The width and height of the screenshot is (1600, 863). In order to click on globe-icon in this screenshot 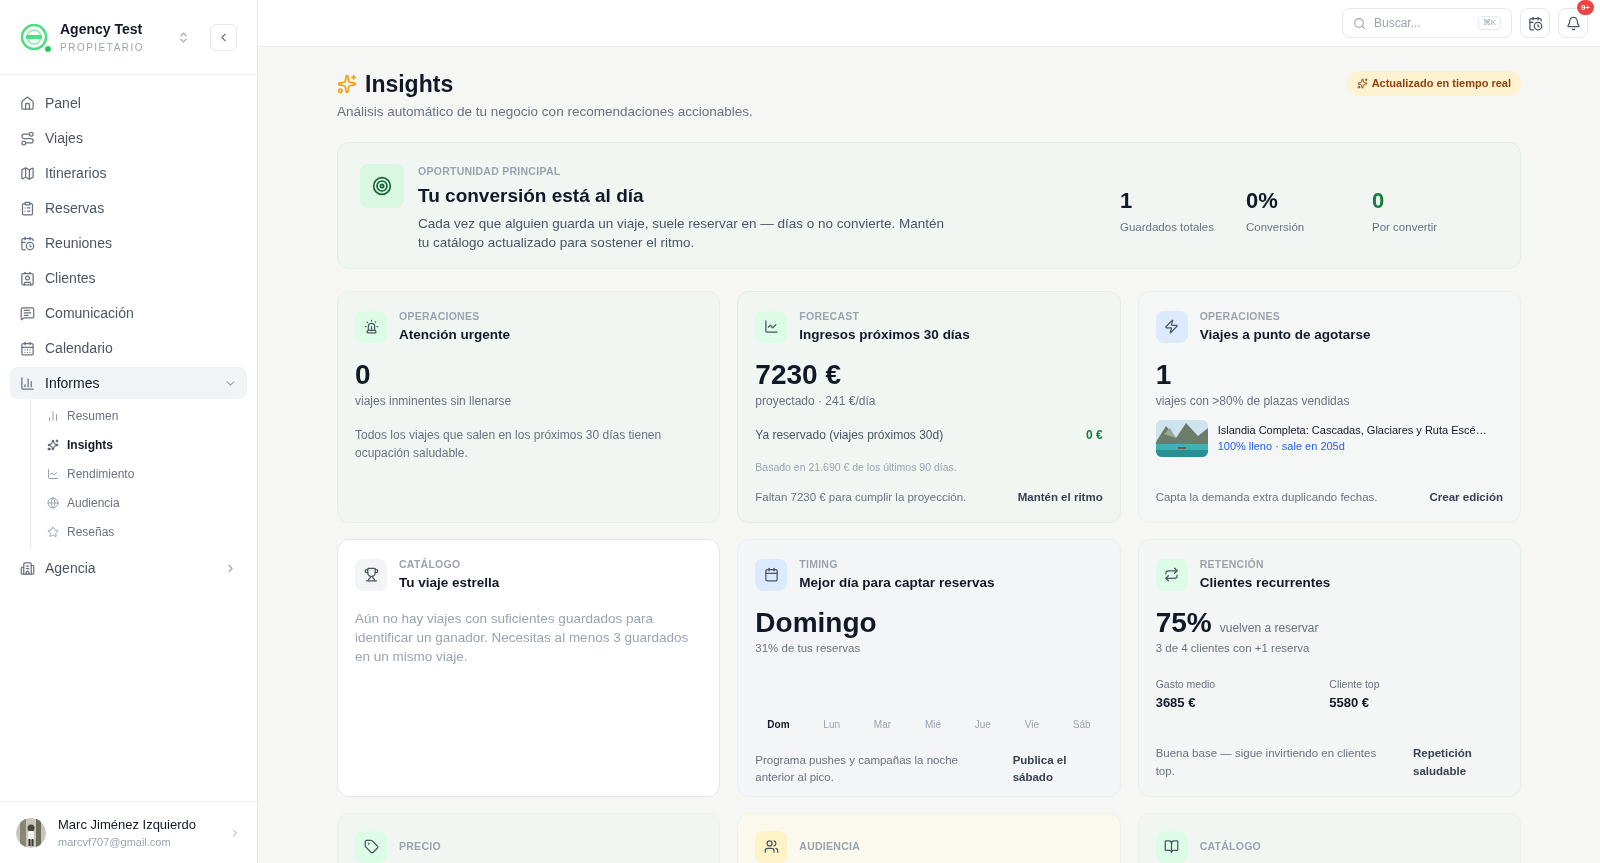, I will do `click(53, 503)`.